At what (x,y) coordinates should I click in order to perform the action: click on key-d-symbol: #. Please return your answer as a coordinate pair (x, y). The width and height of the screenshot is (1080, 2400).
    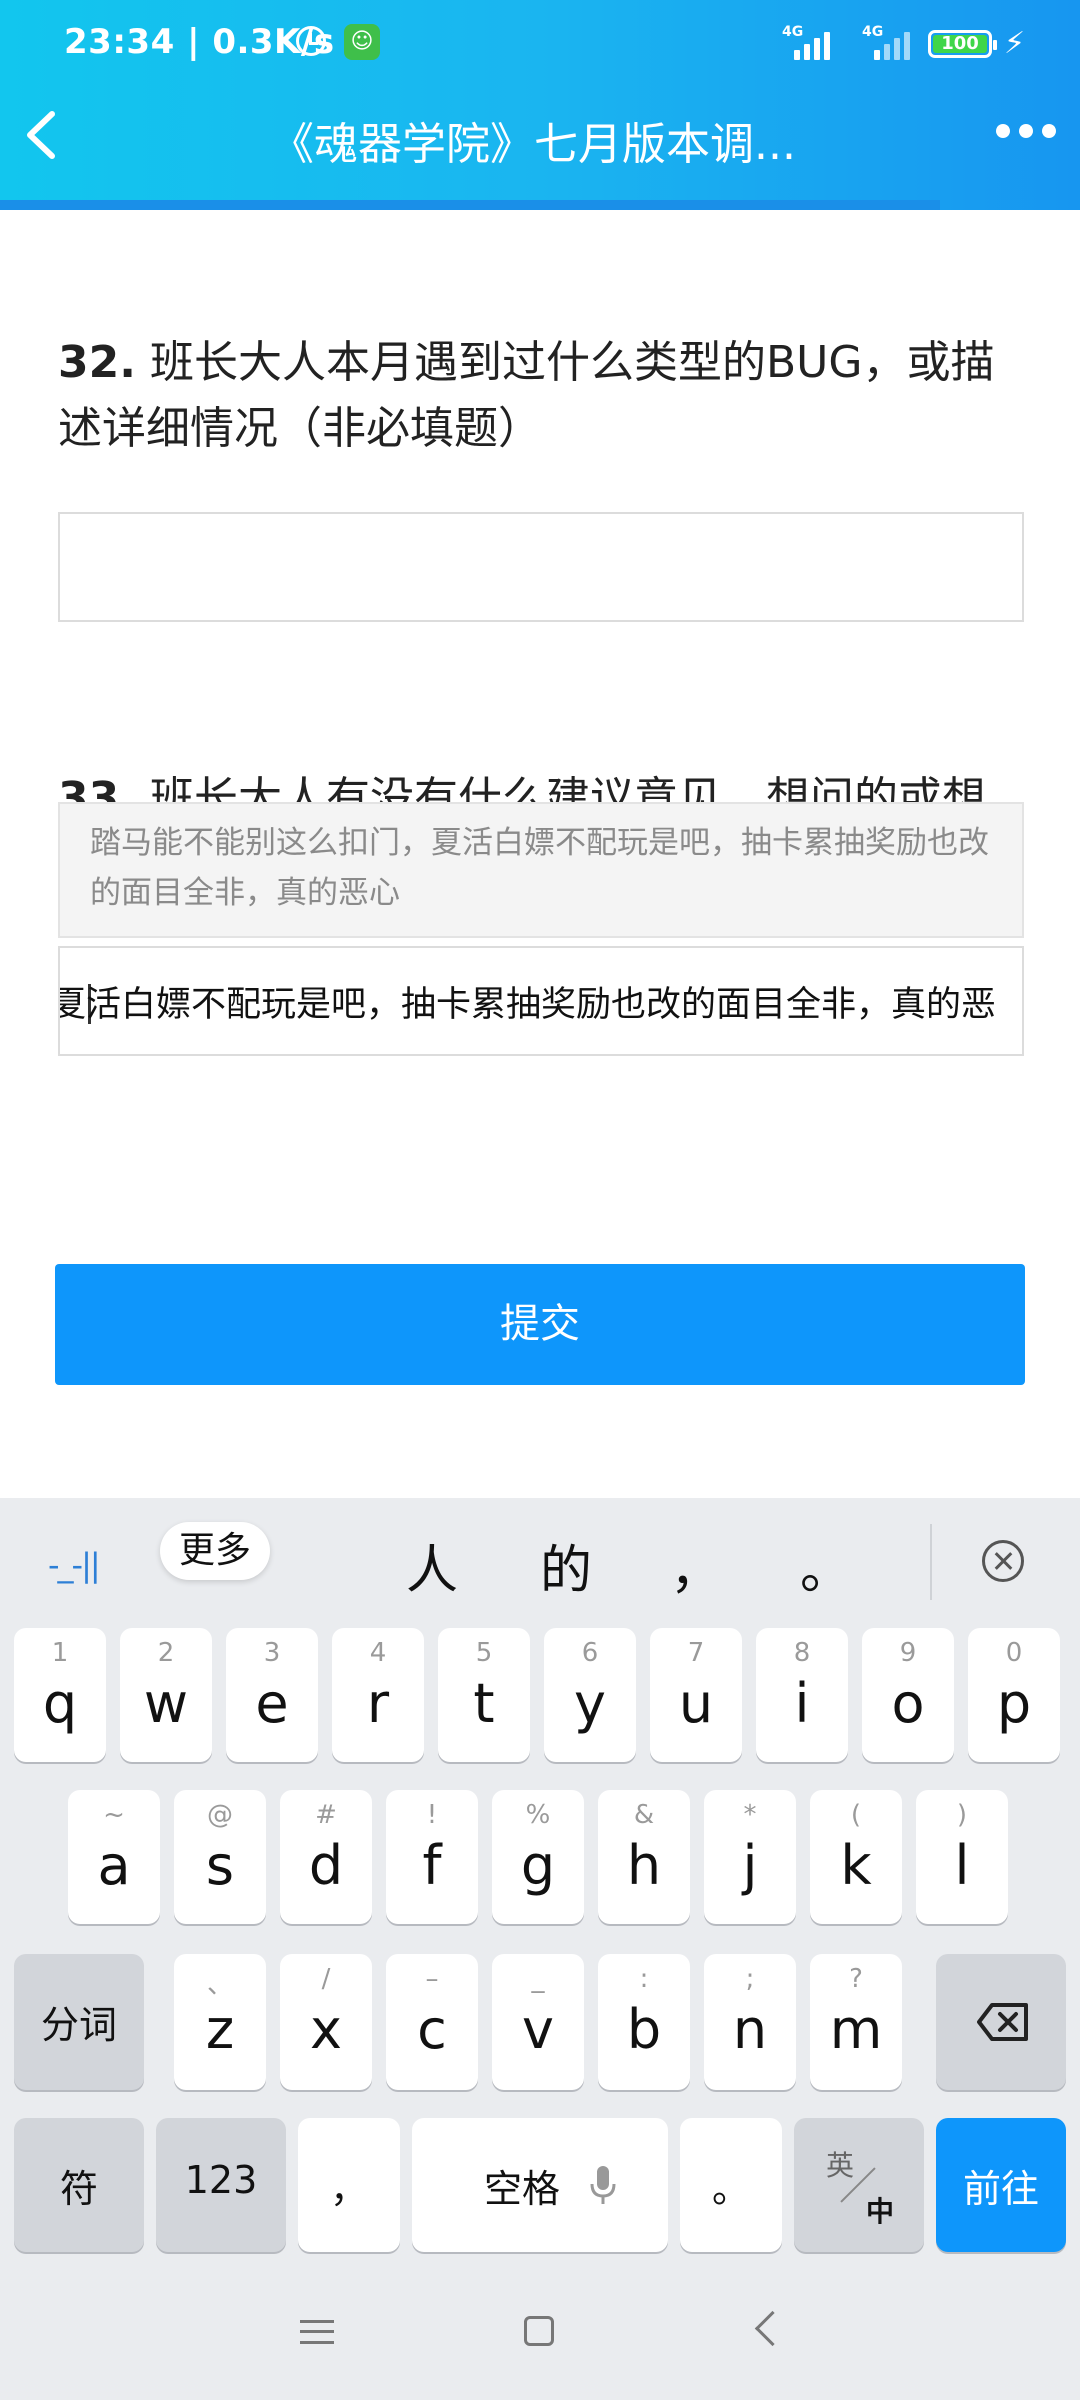
    Looking at the image, I should click on (326, 1815).